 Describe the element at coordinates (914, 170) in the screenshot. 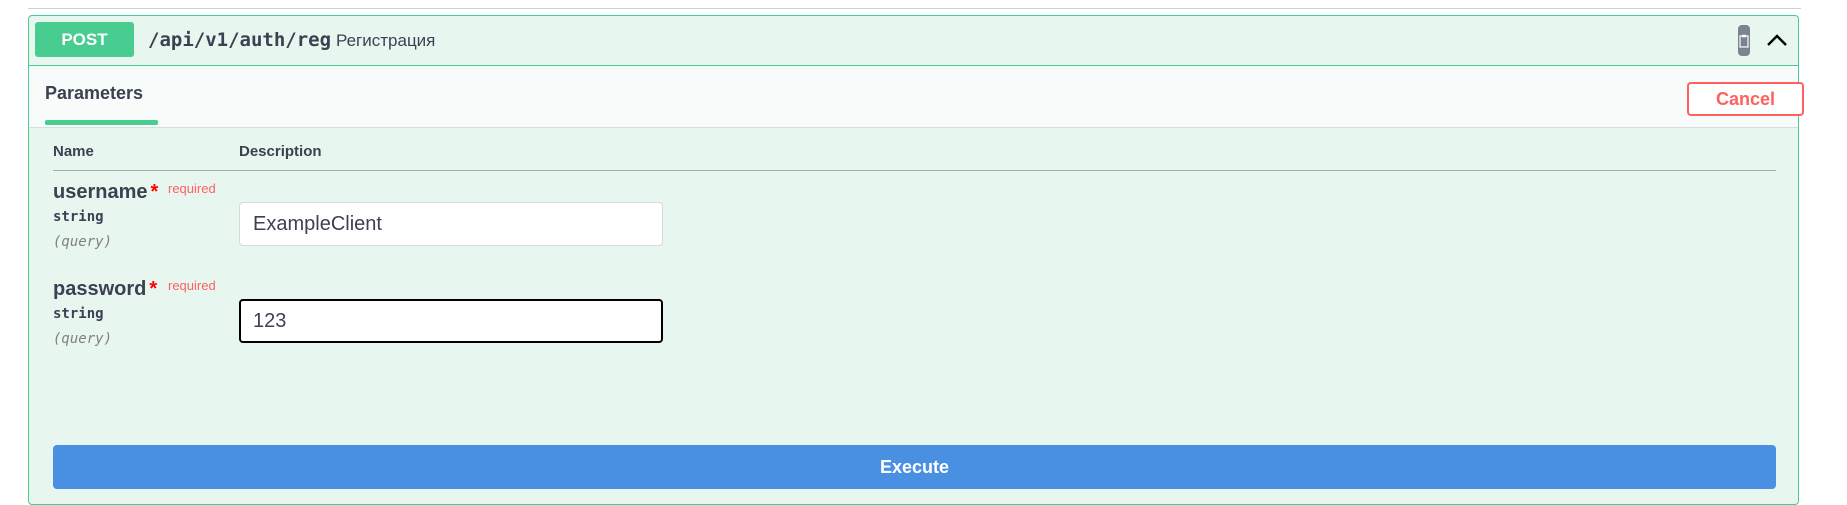

I see `table-header-divider` at that location.